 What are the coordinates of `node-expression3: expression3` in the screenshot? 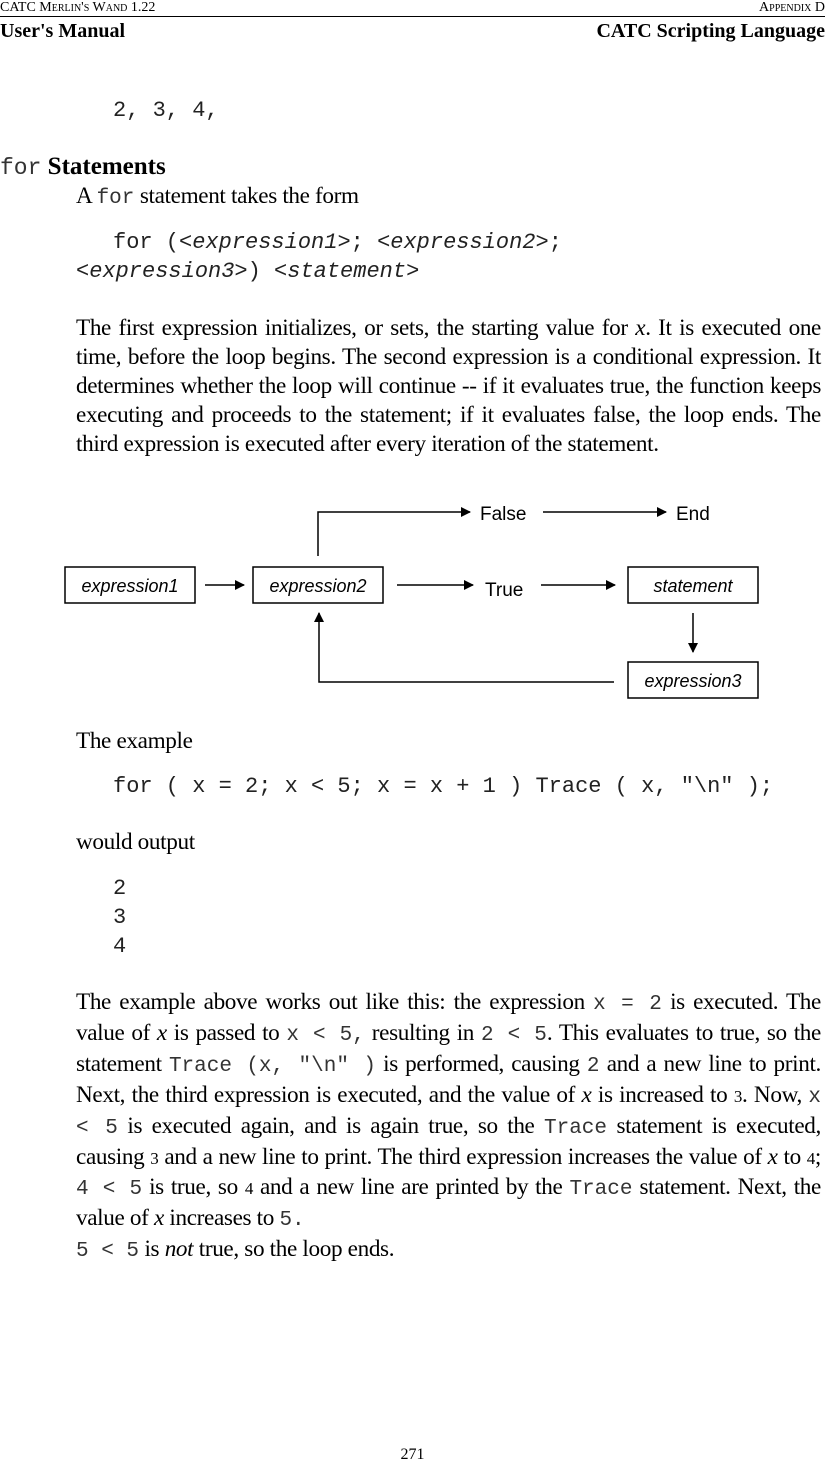 It's located at (693, 680).